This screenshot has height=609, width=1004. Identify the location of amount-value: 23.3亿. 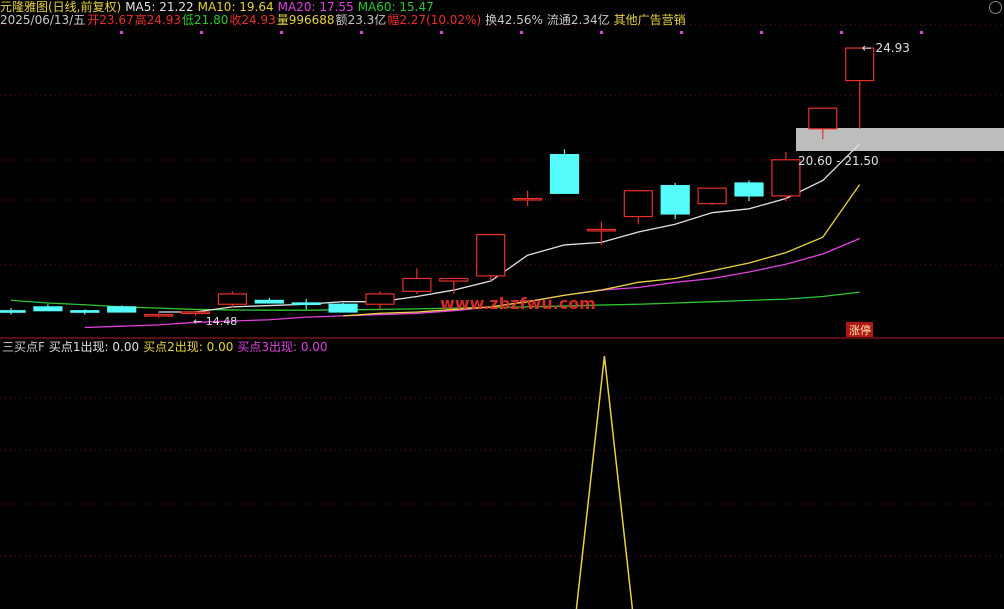
(367, 20).